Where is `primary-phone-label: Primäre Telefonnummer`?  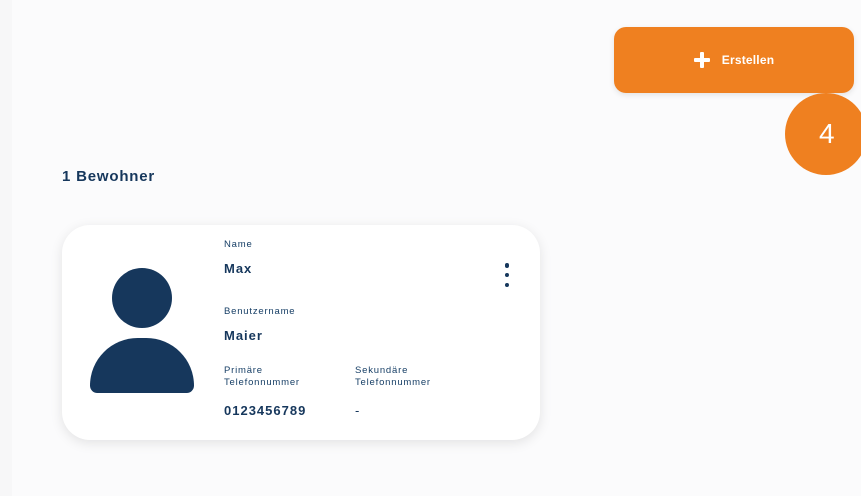 primary-phone-label: Primäre Telefonnummer is located at coordinates (262, 376).